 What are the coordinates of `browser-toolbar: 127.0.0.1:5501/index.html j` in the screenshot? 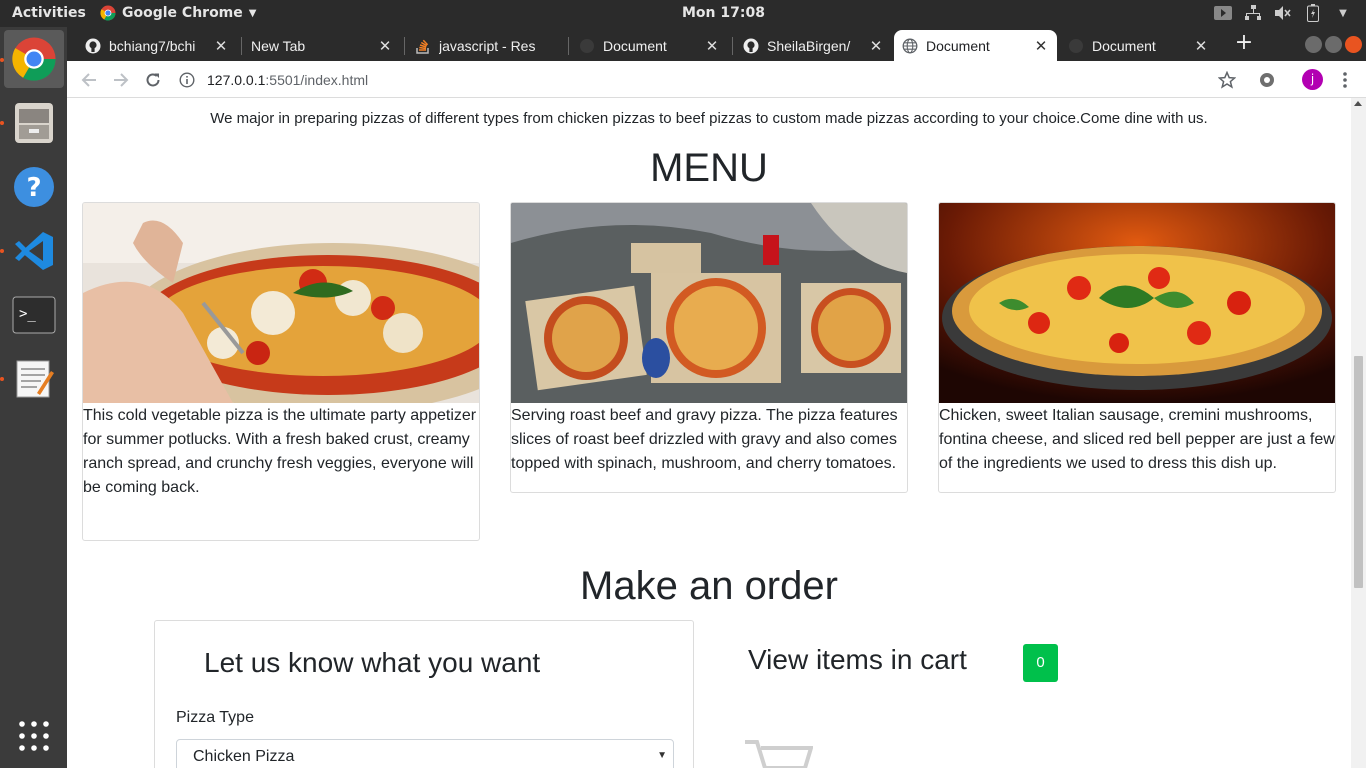 It's located at (716, 79).